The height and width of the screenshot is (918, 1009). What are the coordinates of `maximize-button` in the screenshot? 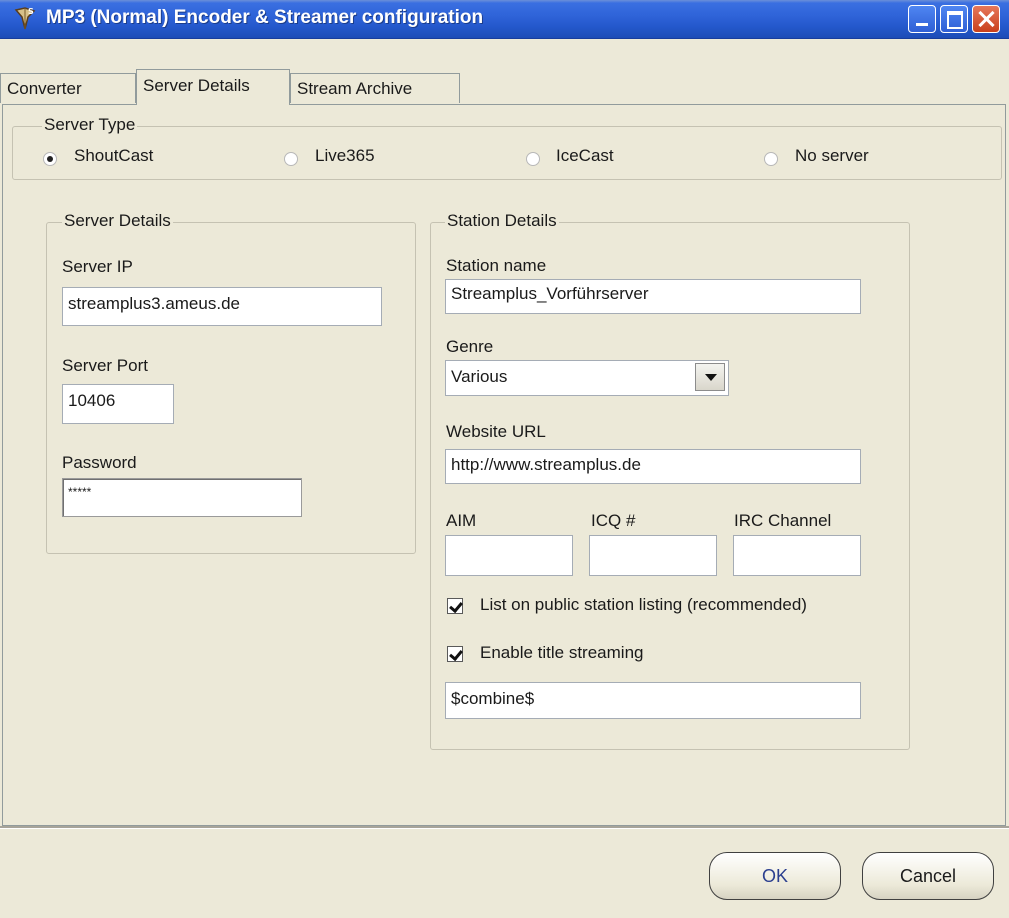 It's located at (954, 19).